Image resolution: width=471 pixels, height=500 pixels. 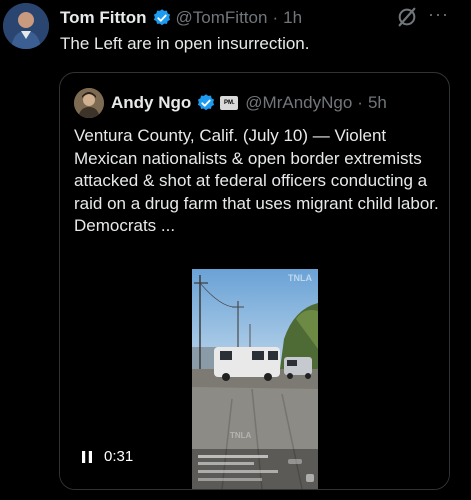 I want to click on quoted-post-header: Andy Ngo PM. @MrAndyNgo · 5h, so click(x=257, y=103).